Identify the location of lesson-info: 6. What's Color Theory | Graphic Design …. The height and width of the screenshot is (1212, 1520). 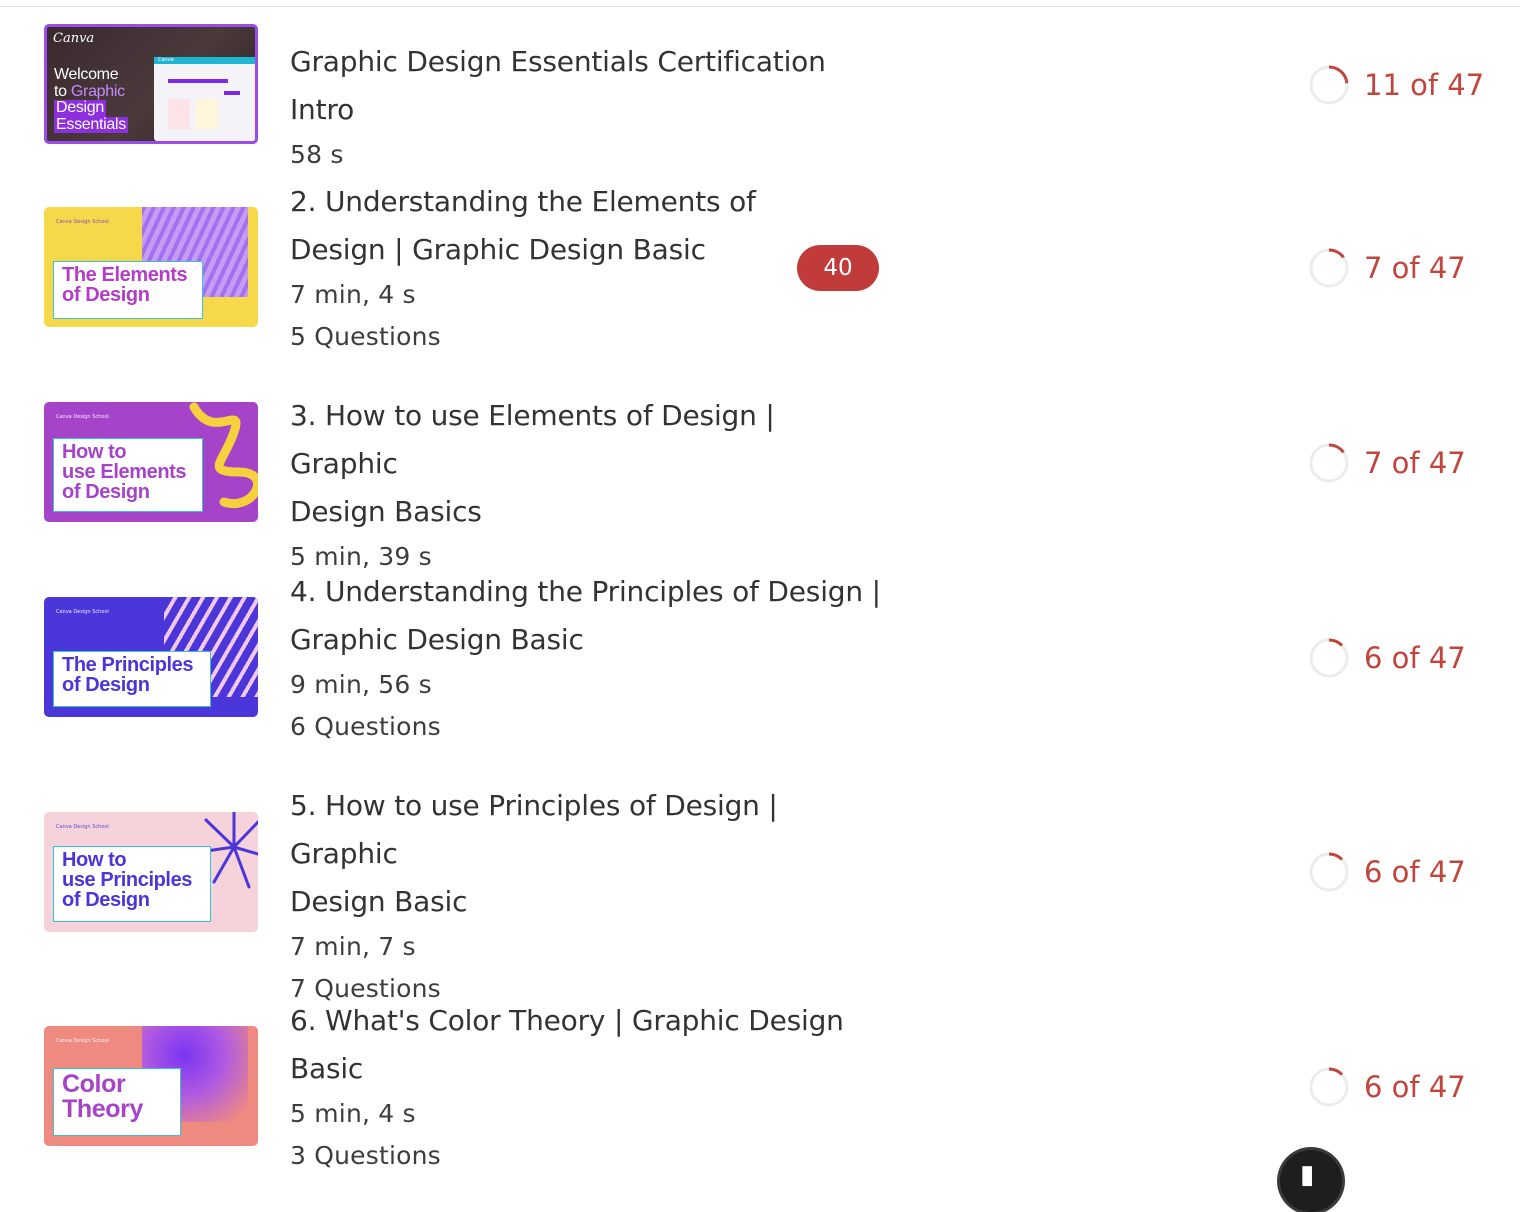
(590, 1087).